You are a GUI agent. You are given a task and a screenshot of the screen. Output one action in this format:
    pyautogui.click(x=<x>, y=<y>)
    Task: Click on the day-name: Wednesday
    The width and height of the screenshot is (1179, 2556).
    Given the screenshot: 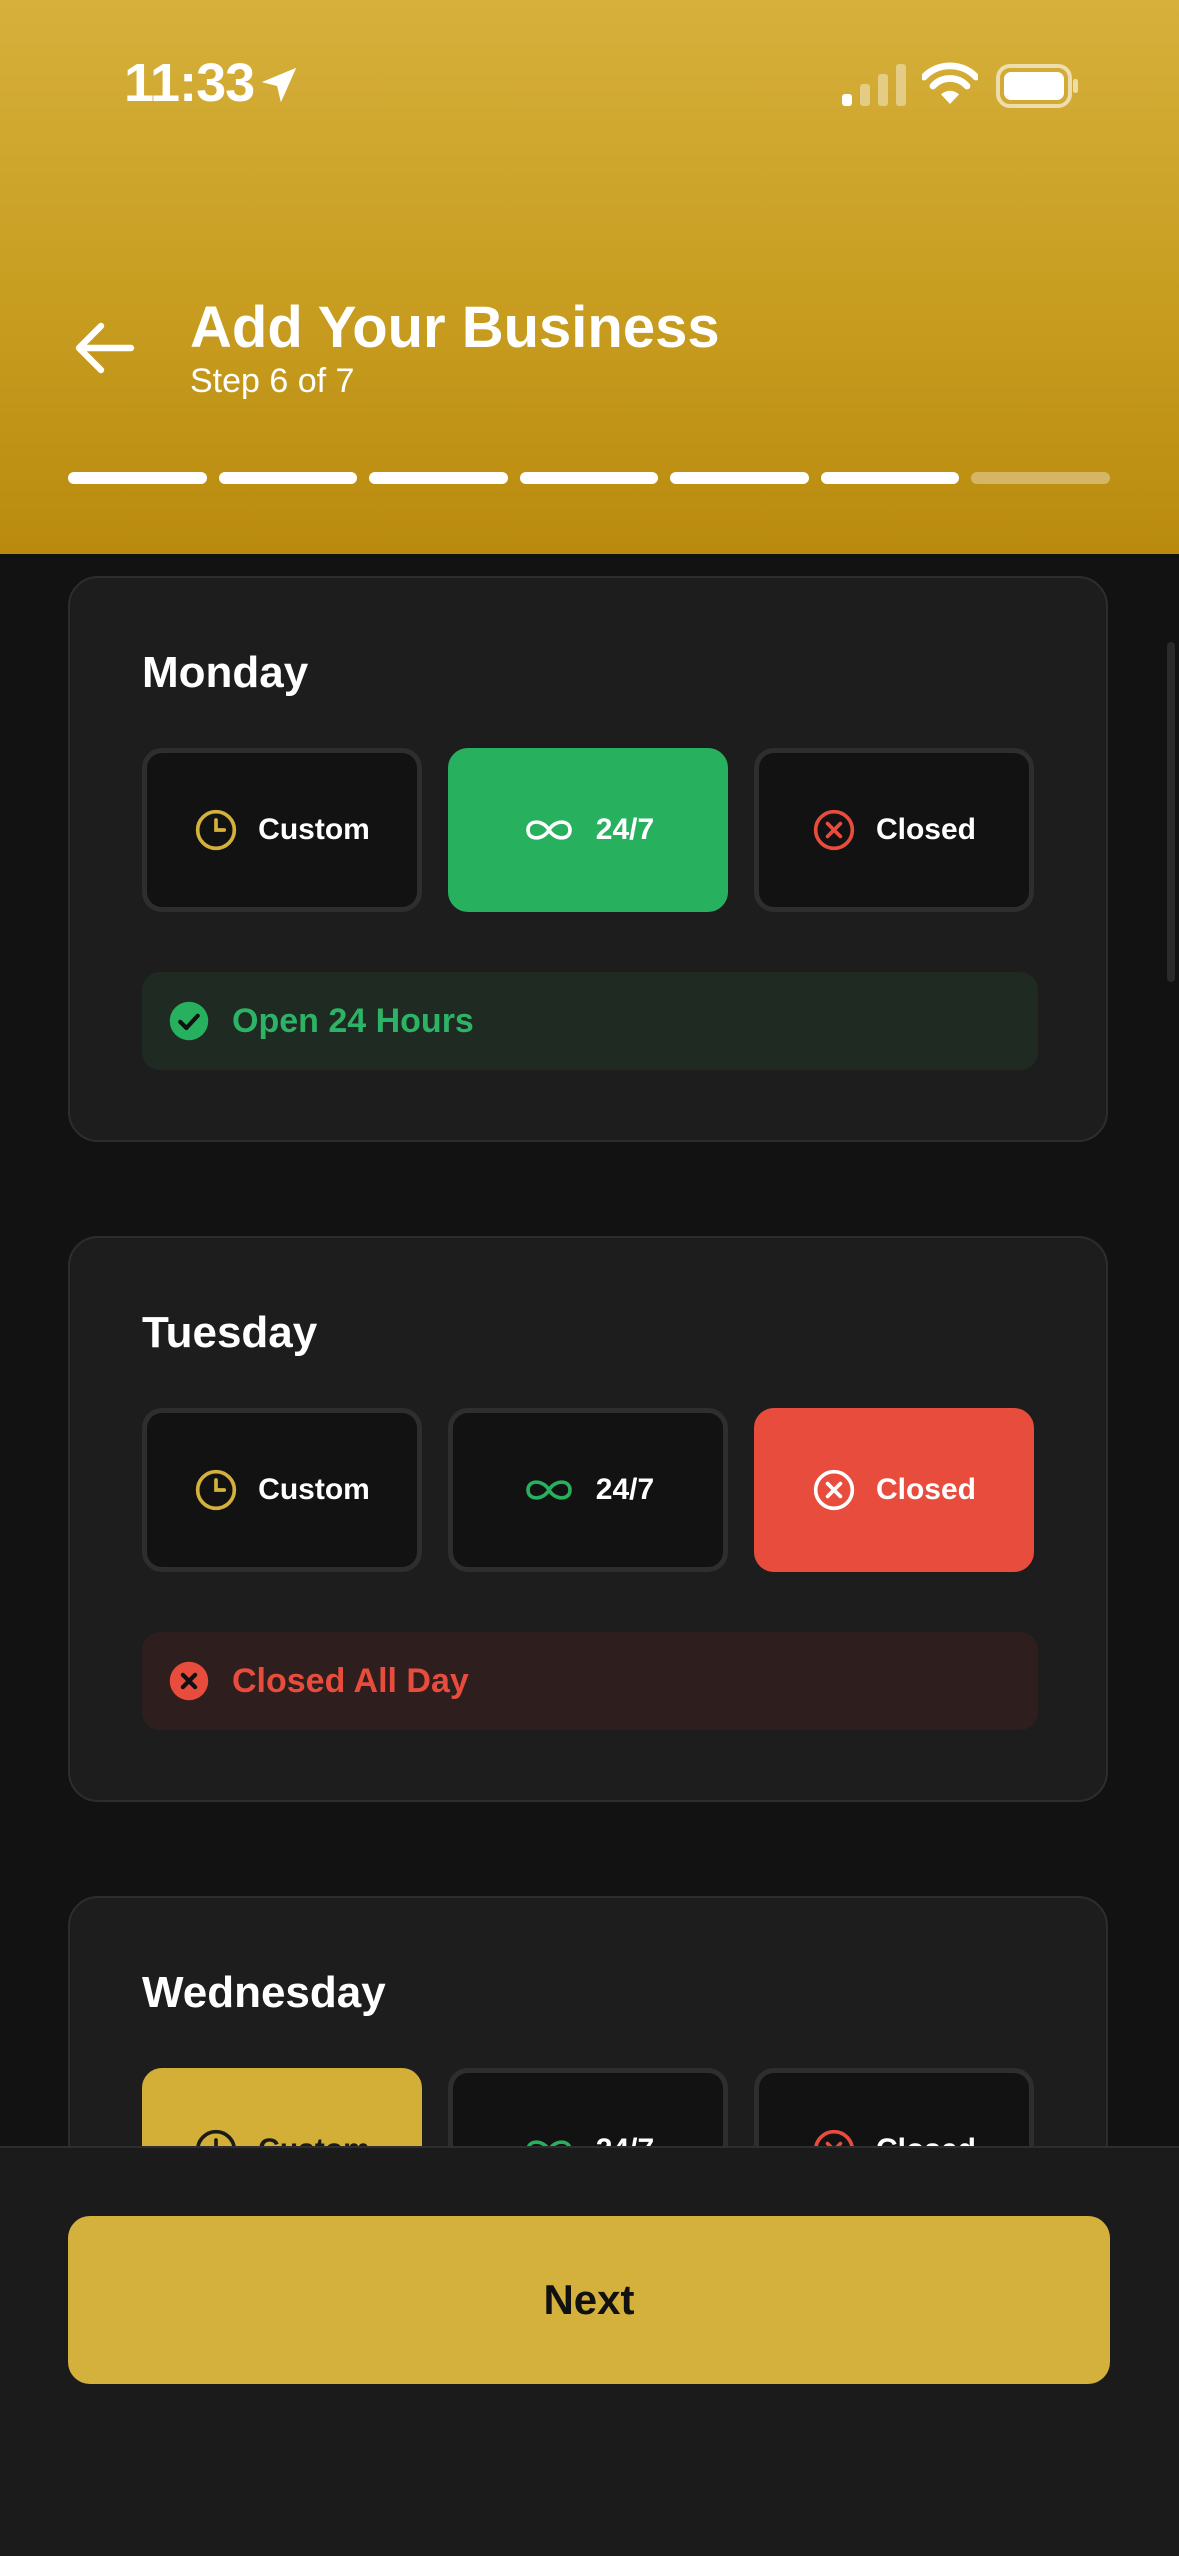 What is the action you would take?
    pyautogui.click(x=264, y=1992)
    